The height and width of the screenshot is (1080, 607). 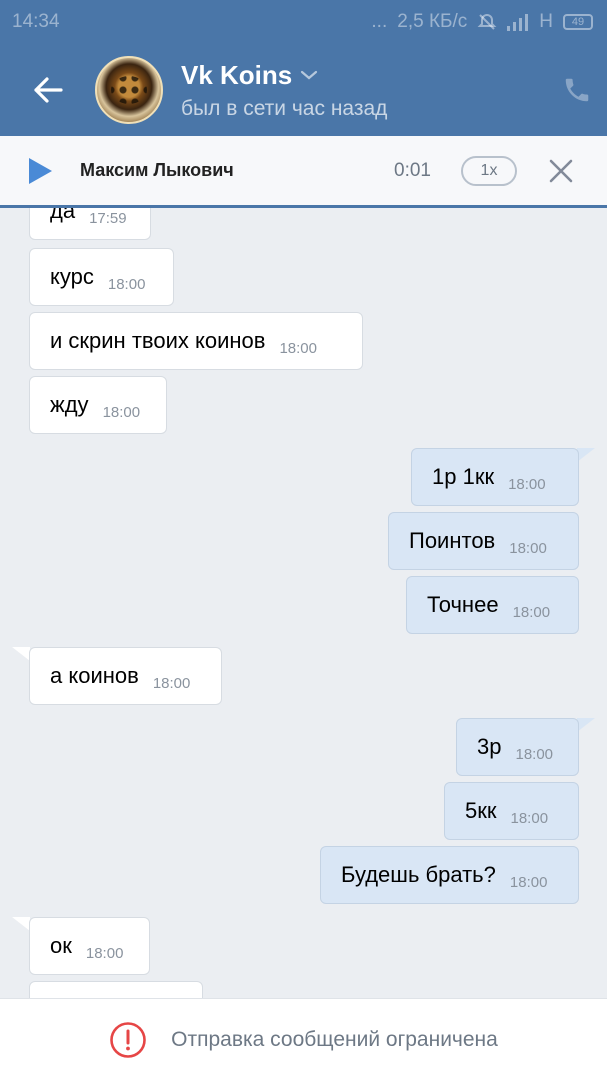 I want to click on battery-icon: 49, so click(x=578, y=22).